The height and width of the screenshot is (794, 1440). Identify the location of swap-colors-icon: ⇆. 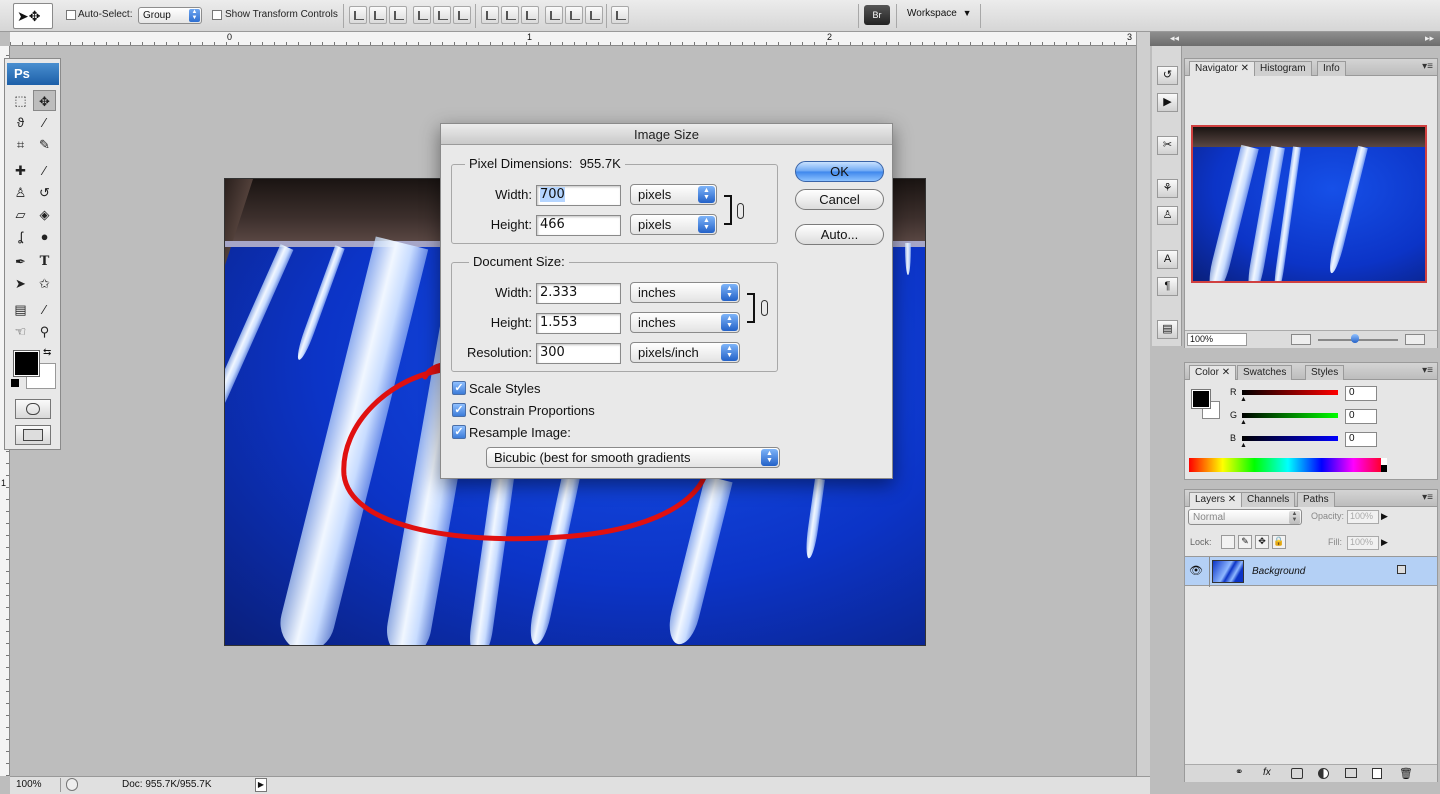
(47, 352).